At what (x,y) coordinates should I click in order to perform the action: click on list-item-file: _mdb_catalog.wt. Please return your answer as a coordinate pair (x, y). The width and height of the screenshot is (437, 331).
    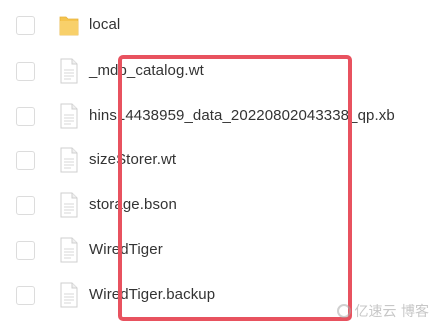
    Looking at the image, I should click on (218, 71).